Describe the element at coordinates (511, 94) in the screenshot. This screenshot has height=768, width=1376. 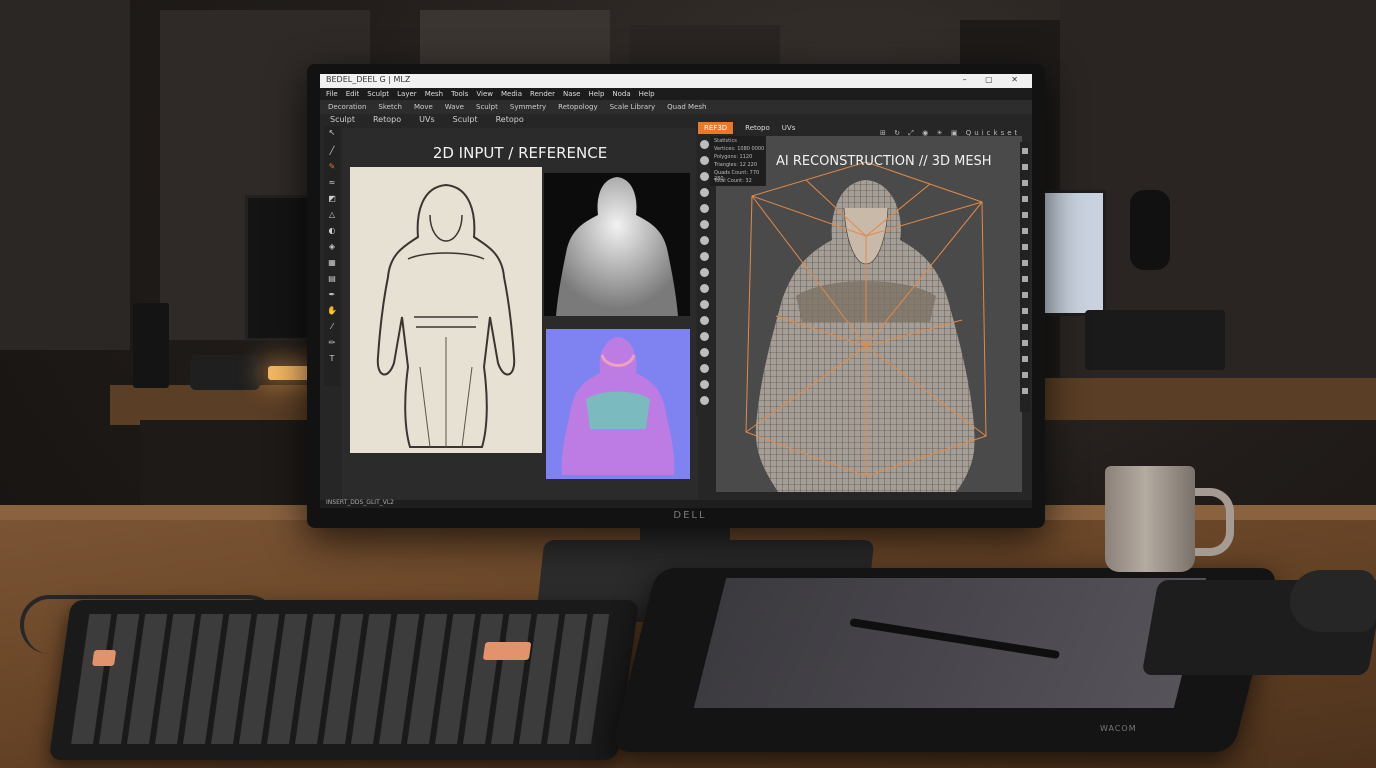
I see `menu-item: Media` at that location.